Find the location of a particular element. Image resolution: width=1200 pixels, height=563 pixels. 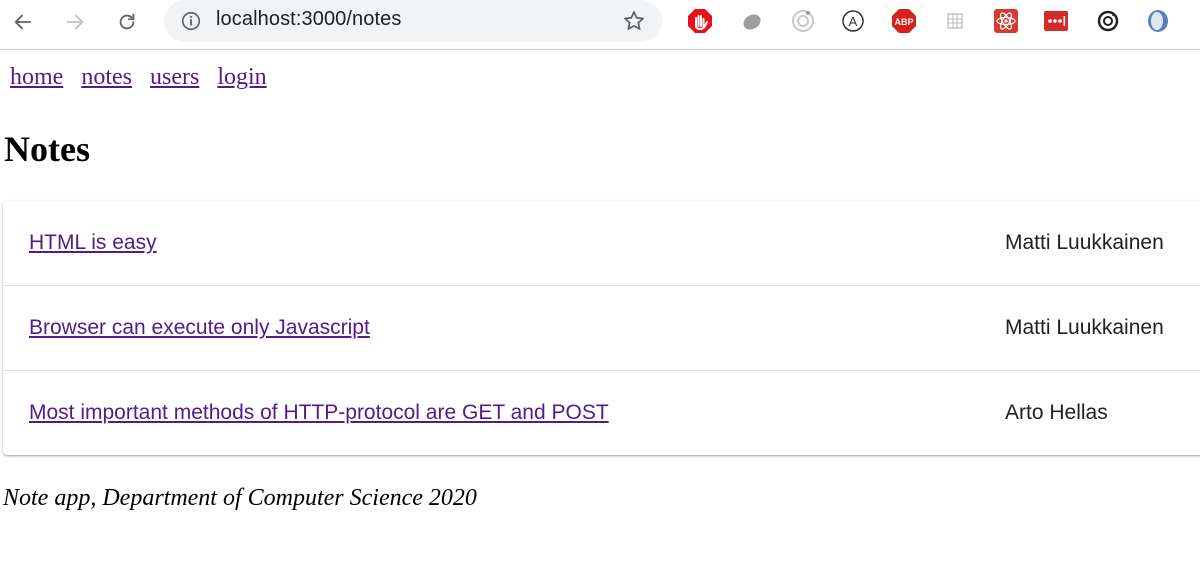

abp-extension-icon: ABP is located at coordinates (904, 21).